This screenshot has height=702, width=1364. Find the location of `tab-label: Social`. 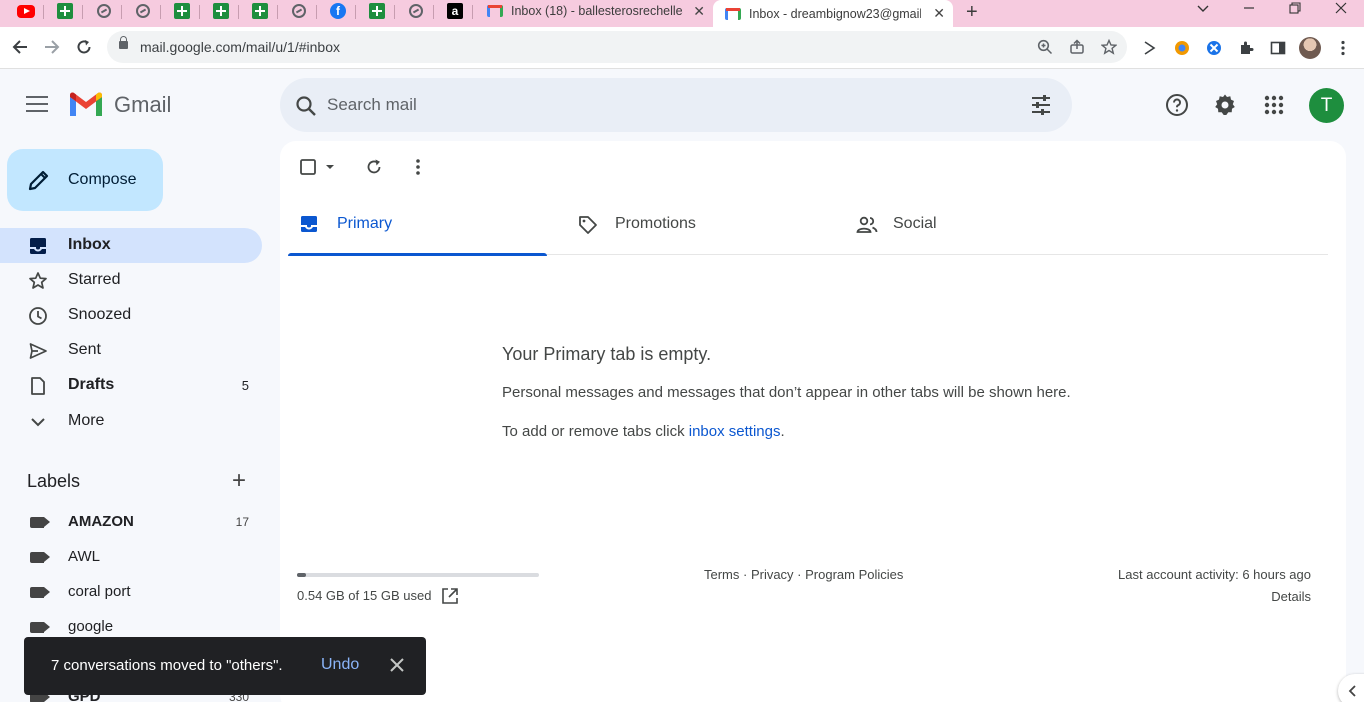

tab-label: Social is located at coordinates (915, 223).